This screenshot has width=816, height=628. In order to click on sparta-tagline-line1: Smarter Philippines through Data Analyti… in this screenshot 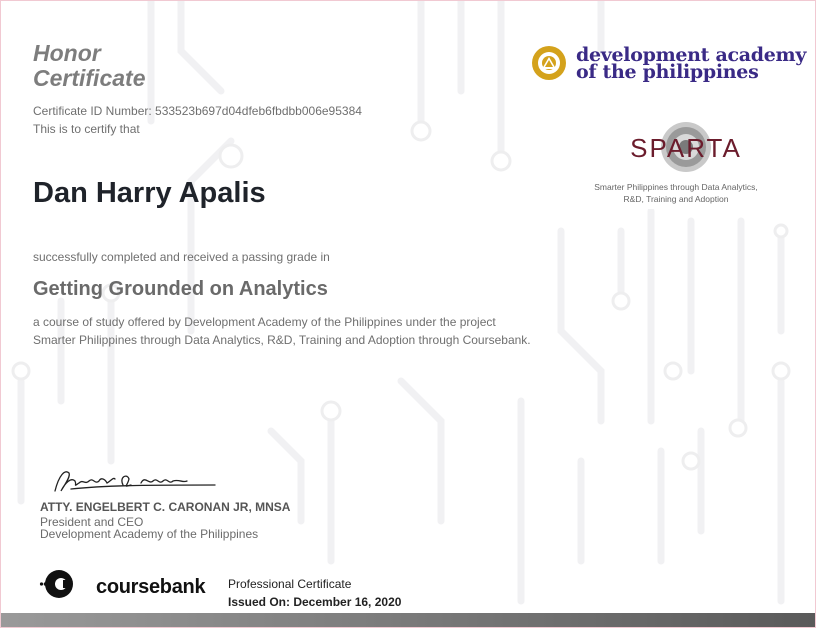, I will do `click(676, 187)`.